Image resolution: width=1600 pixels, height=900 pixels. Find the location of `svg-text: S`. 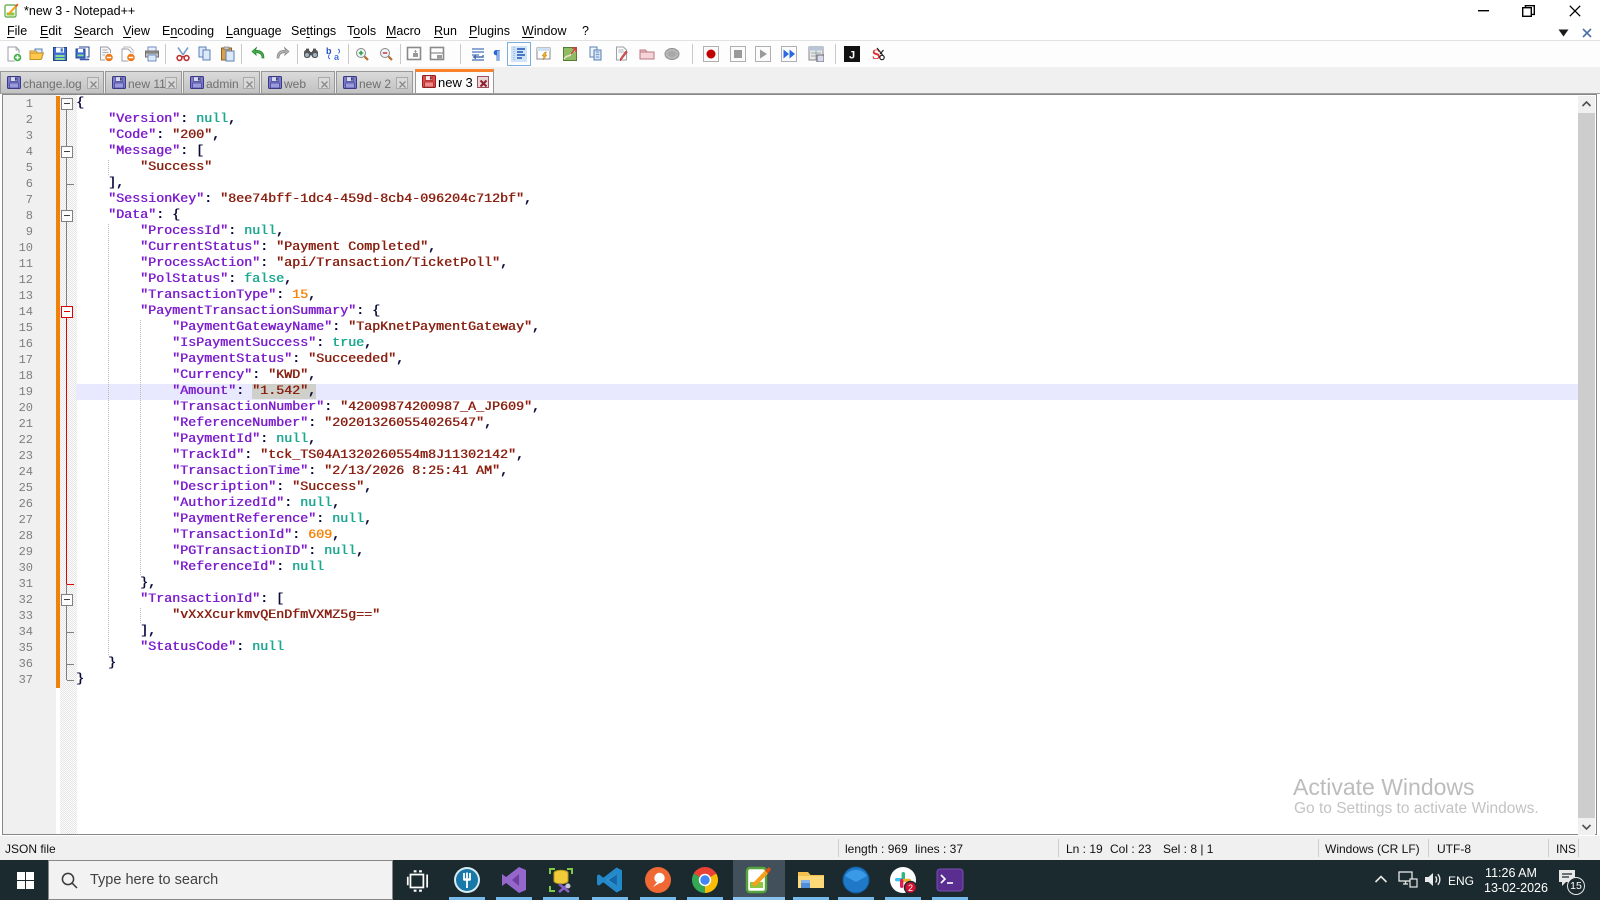

svg-text: S is located at coordinates (876, 54).